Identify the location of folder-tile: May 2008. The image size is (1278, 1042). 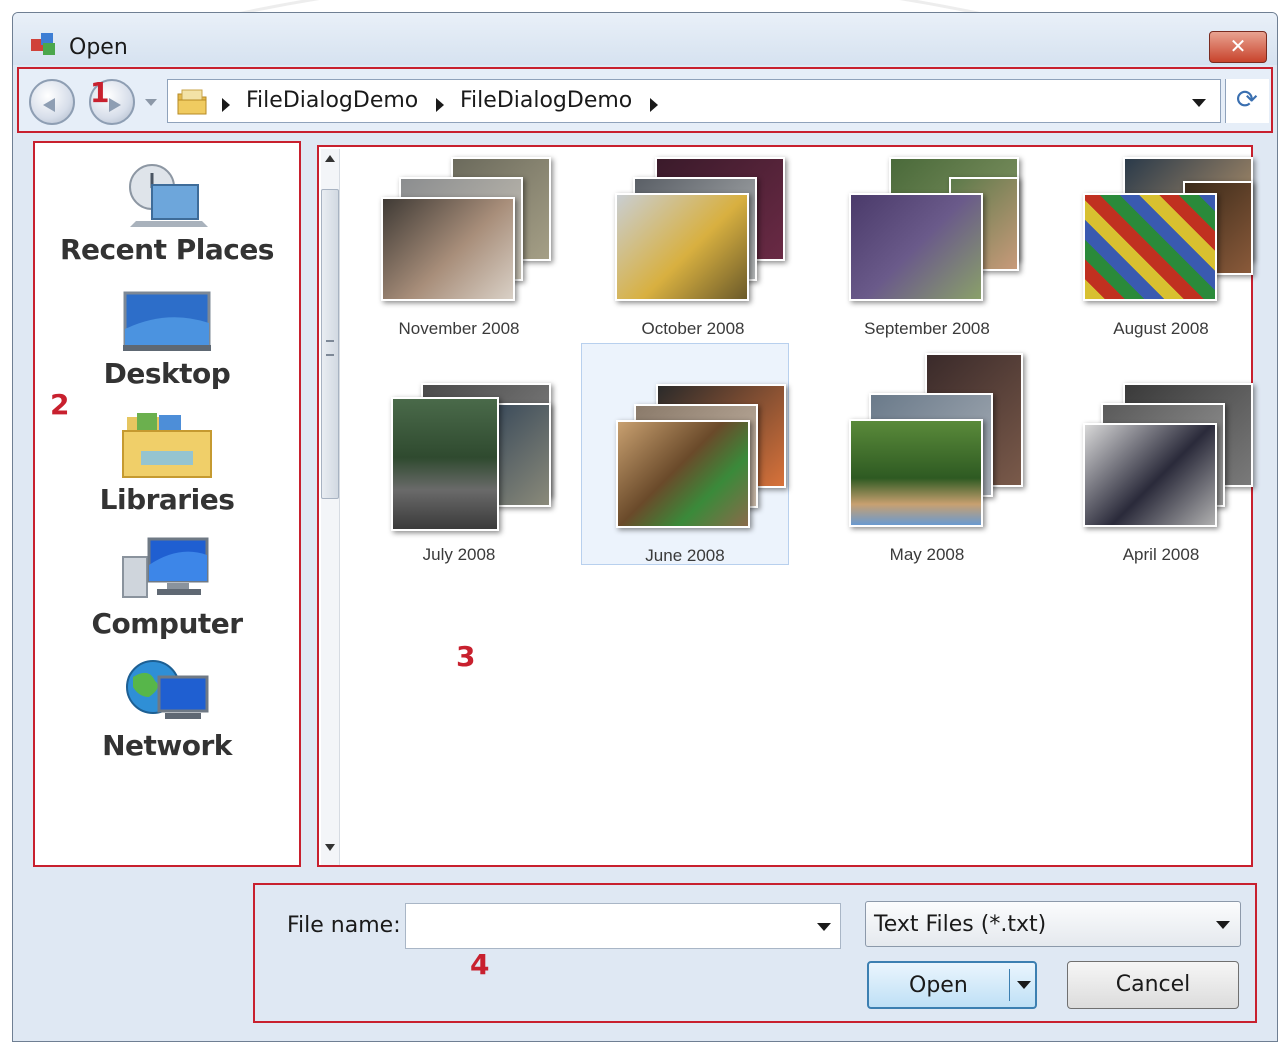
(927, 473).